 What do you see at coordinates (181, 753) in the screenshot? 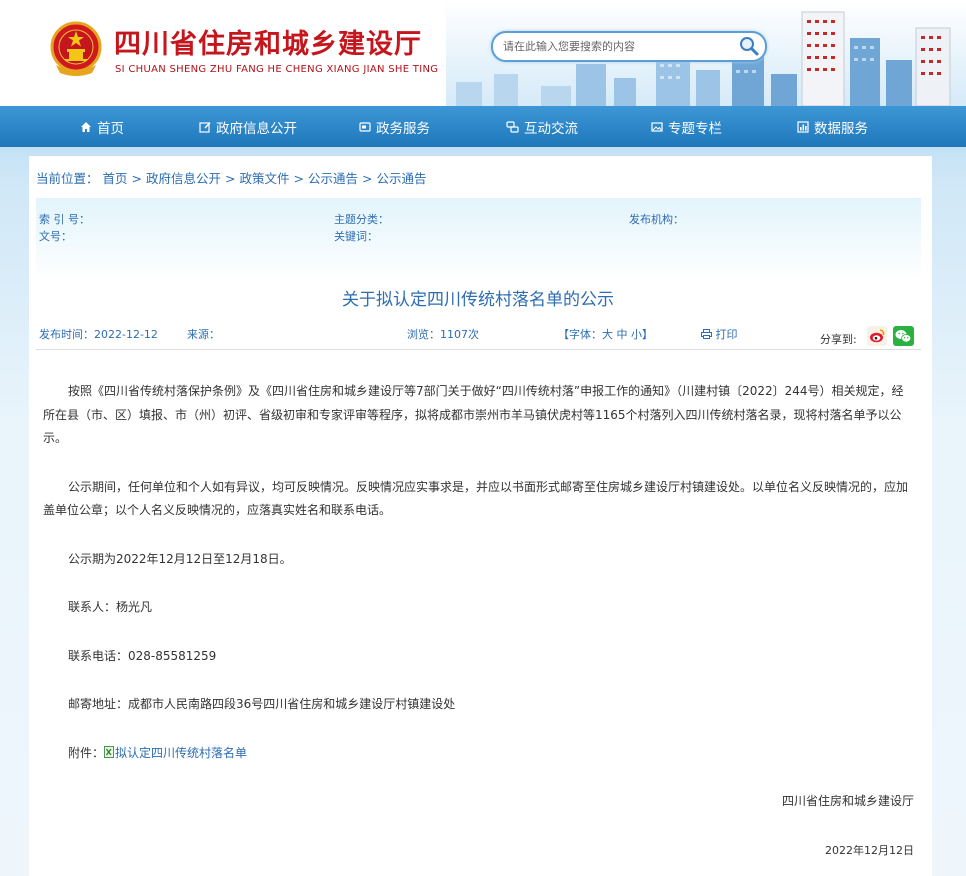
I see `attachment-link: 拟认定四川传统村落名单` at bounding box center [181, 753].